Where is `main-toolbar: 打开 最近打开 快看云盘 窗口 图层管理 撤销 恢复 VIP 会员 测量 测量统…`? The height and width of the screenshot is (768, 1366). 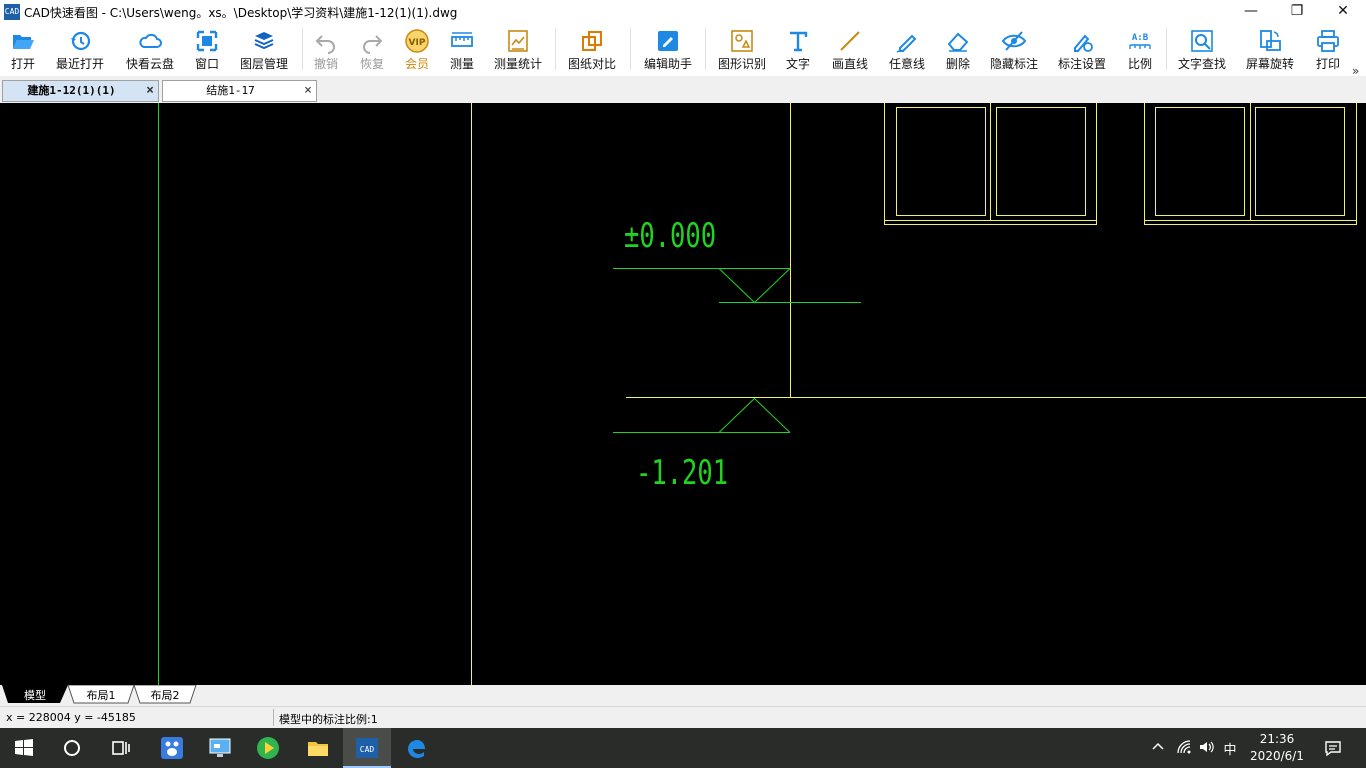 main-toolbar: 打开 最近打开 快看云盘 窗口 图层管理 撤销 恢复 VIP 会员 测量 测量统… is located at coordinates (683, 51).